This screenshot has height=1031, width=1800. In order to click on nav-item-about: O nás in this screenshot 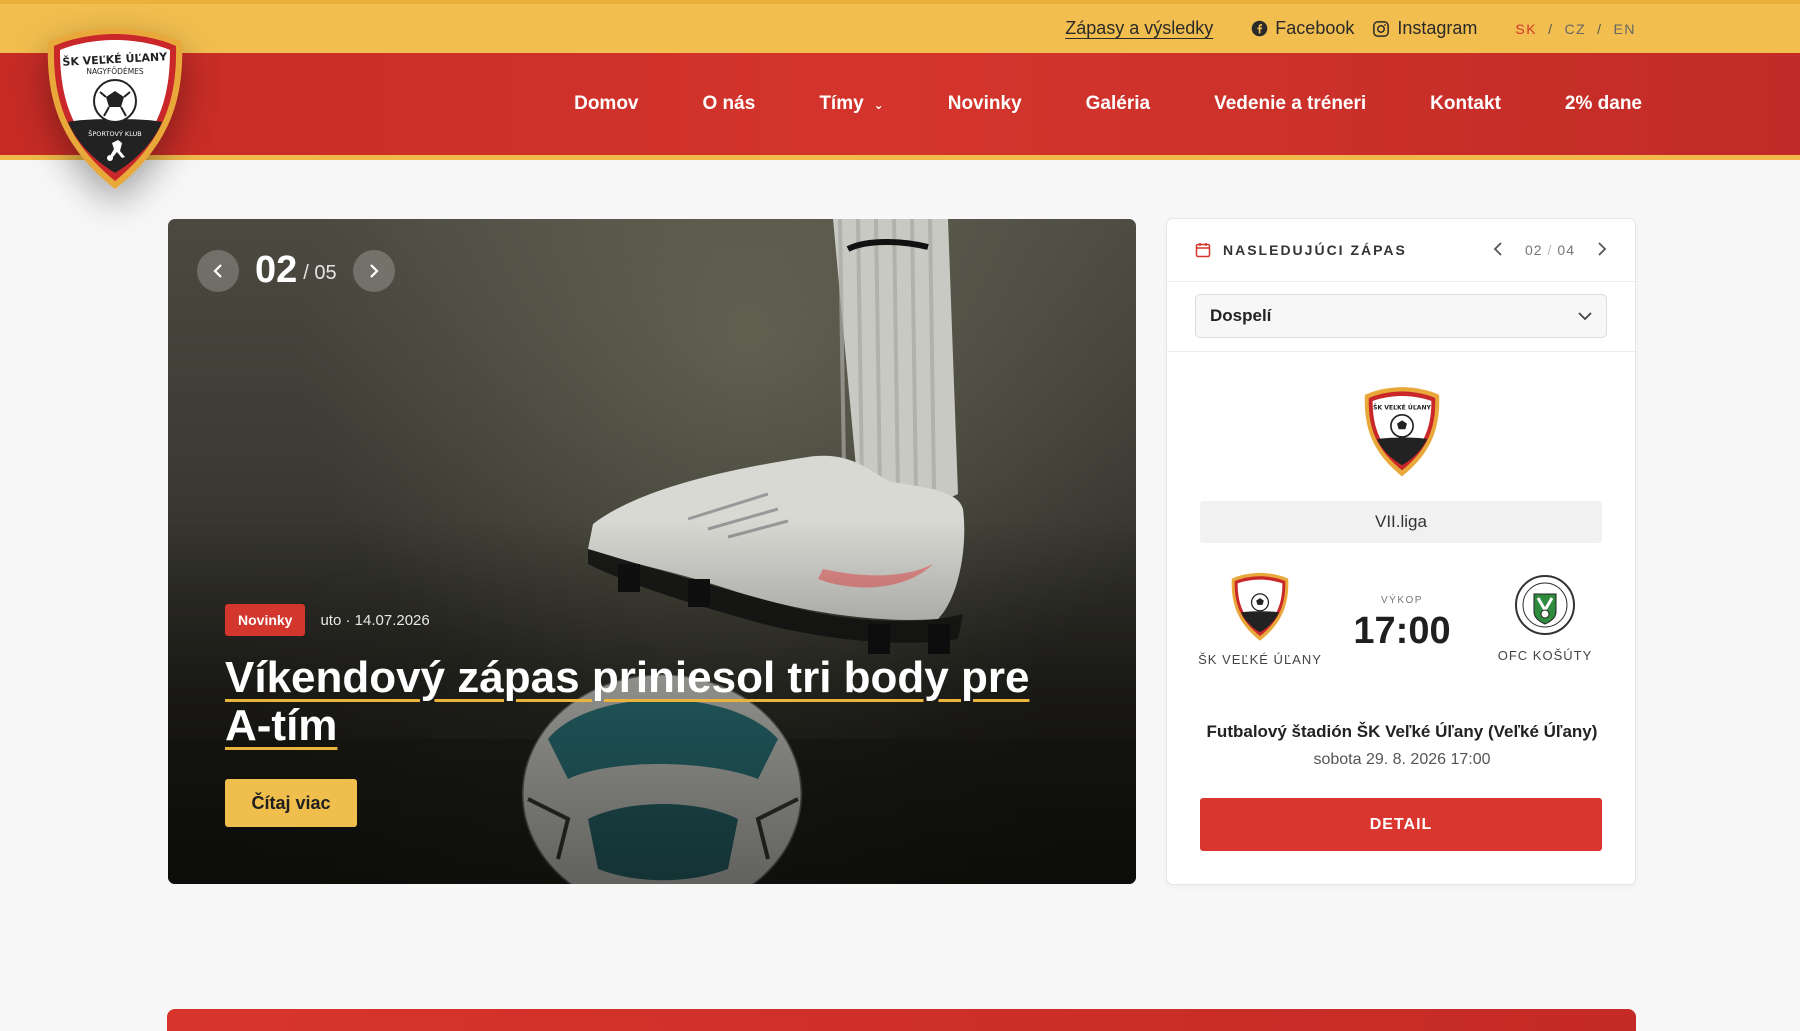, I will do `click(729, 104)`.